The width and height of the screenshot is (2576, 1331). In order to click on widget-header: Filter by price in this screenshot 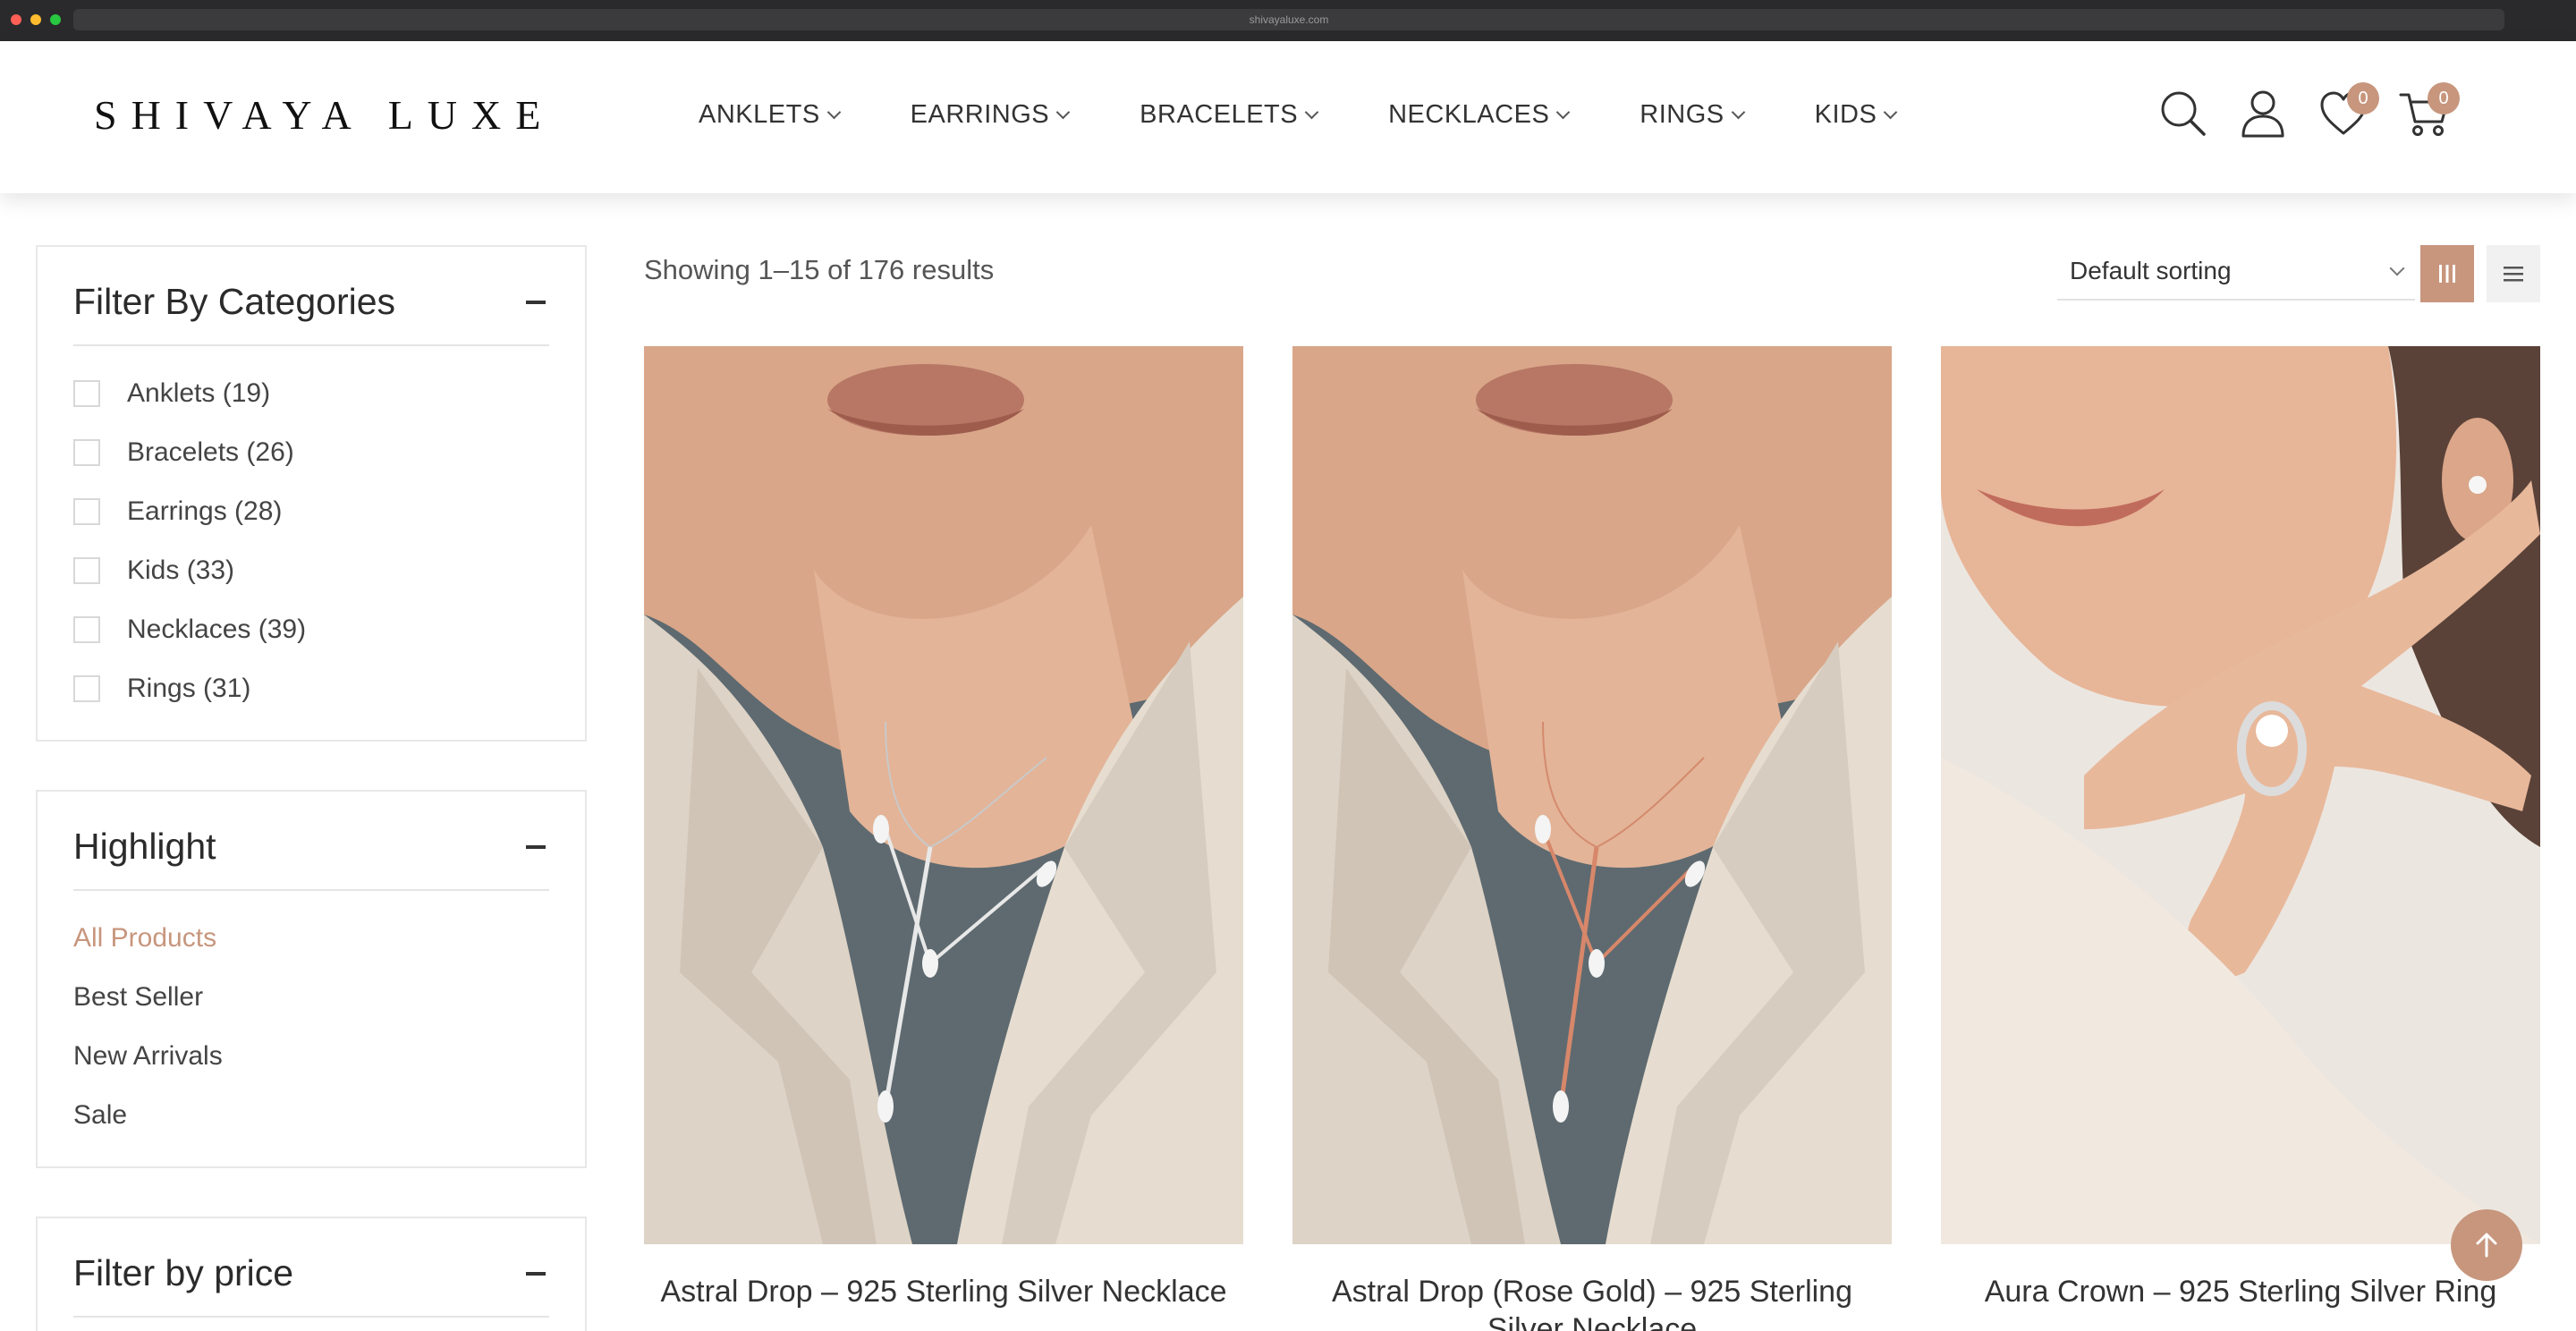, I will do `click(311, 1285)`.